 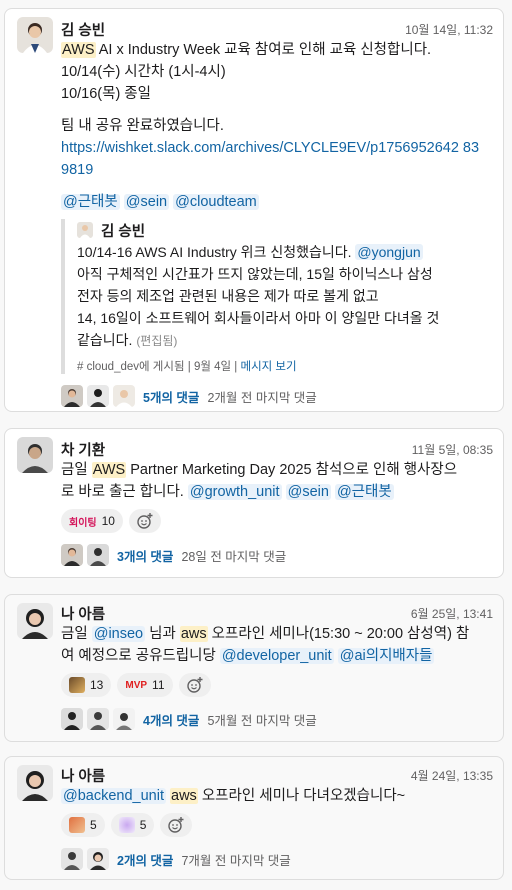 What do you see at coordinates (234, 492) in the screenshot?
I see `mention: @growth_unit` at bounding box center [234, 492].